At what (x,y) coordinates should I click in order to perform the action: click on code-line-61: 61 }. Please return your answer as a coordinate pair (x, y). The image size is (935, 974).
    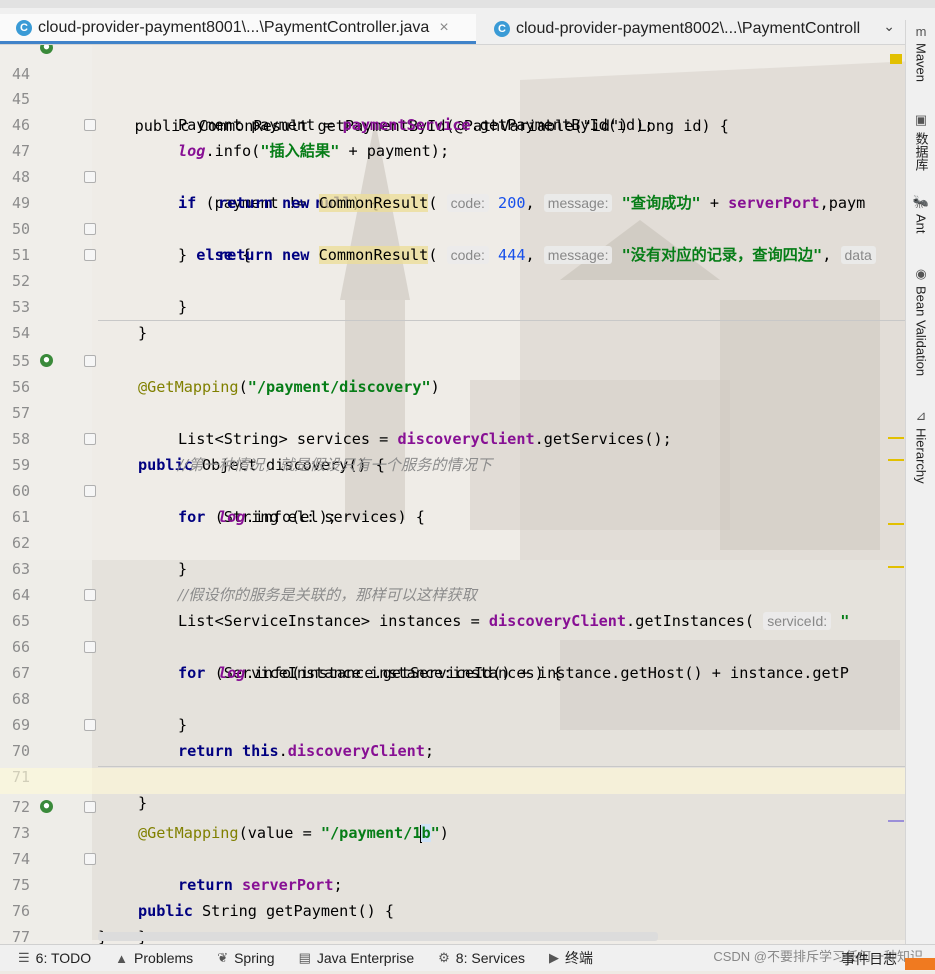
    Looking at the image, I should click on (452, 528).